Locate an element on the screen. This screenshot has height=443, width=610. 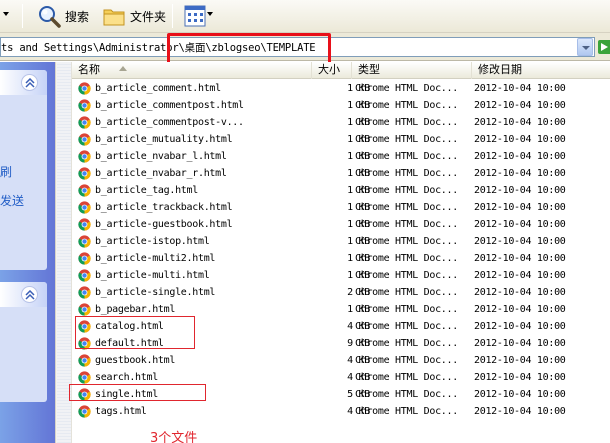
column-header-type-label: 类型 is located at coordinates (369, 69).